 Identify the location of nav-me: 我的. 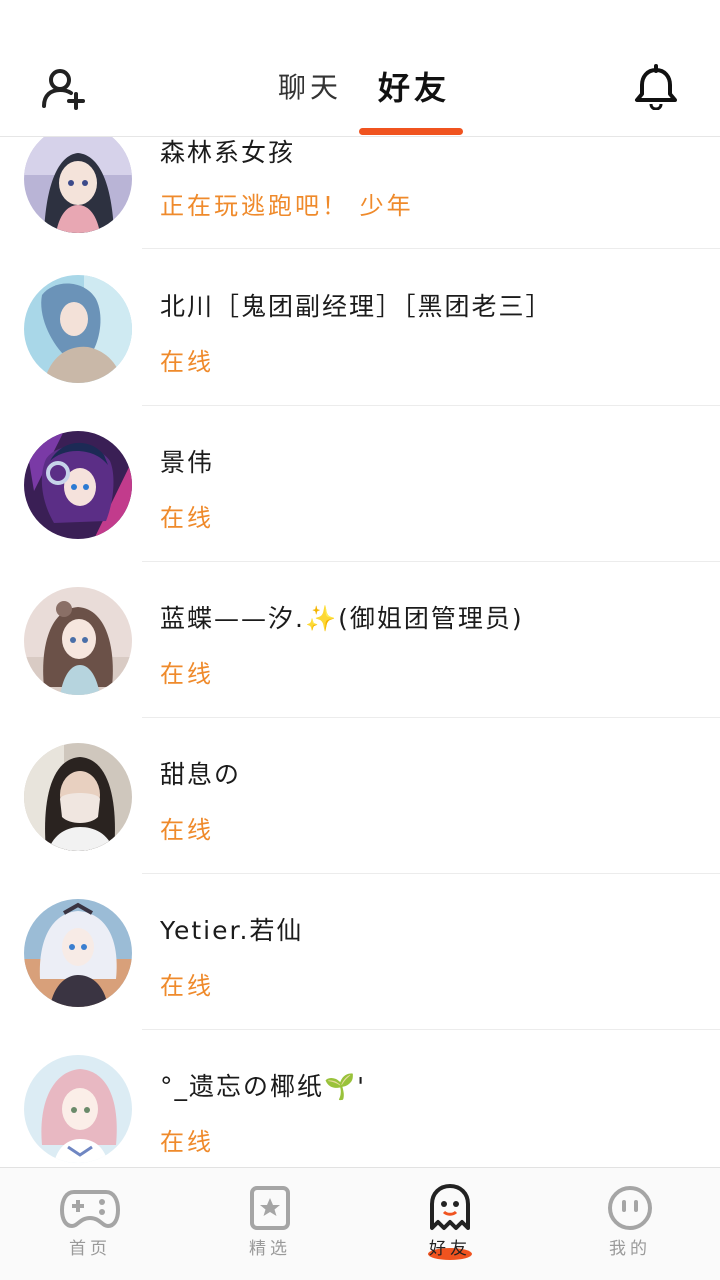
(630, 1224).